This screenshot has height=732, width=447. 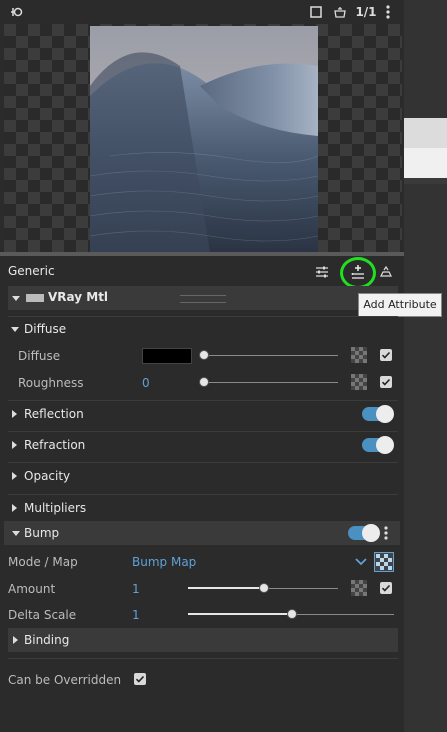 I want to click on can-be-overridden-checkbox, so click(x=140, y=679).